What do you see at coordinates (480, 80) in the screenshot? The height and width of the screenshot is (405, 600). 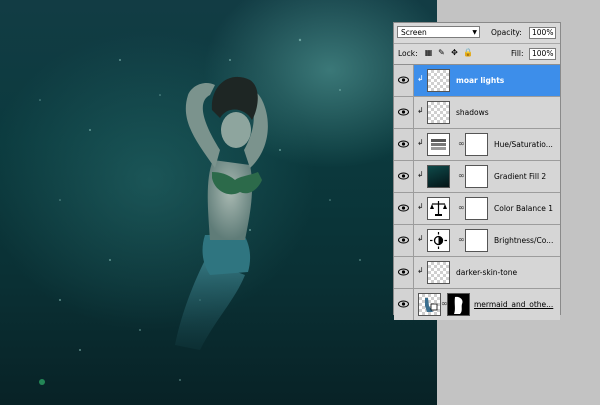 I see `layer-name: moar lights` at bounding box center [480, 80].